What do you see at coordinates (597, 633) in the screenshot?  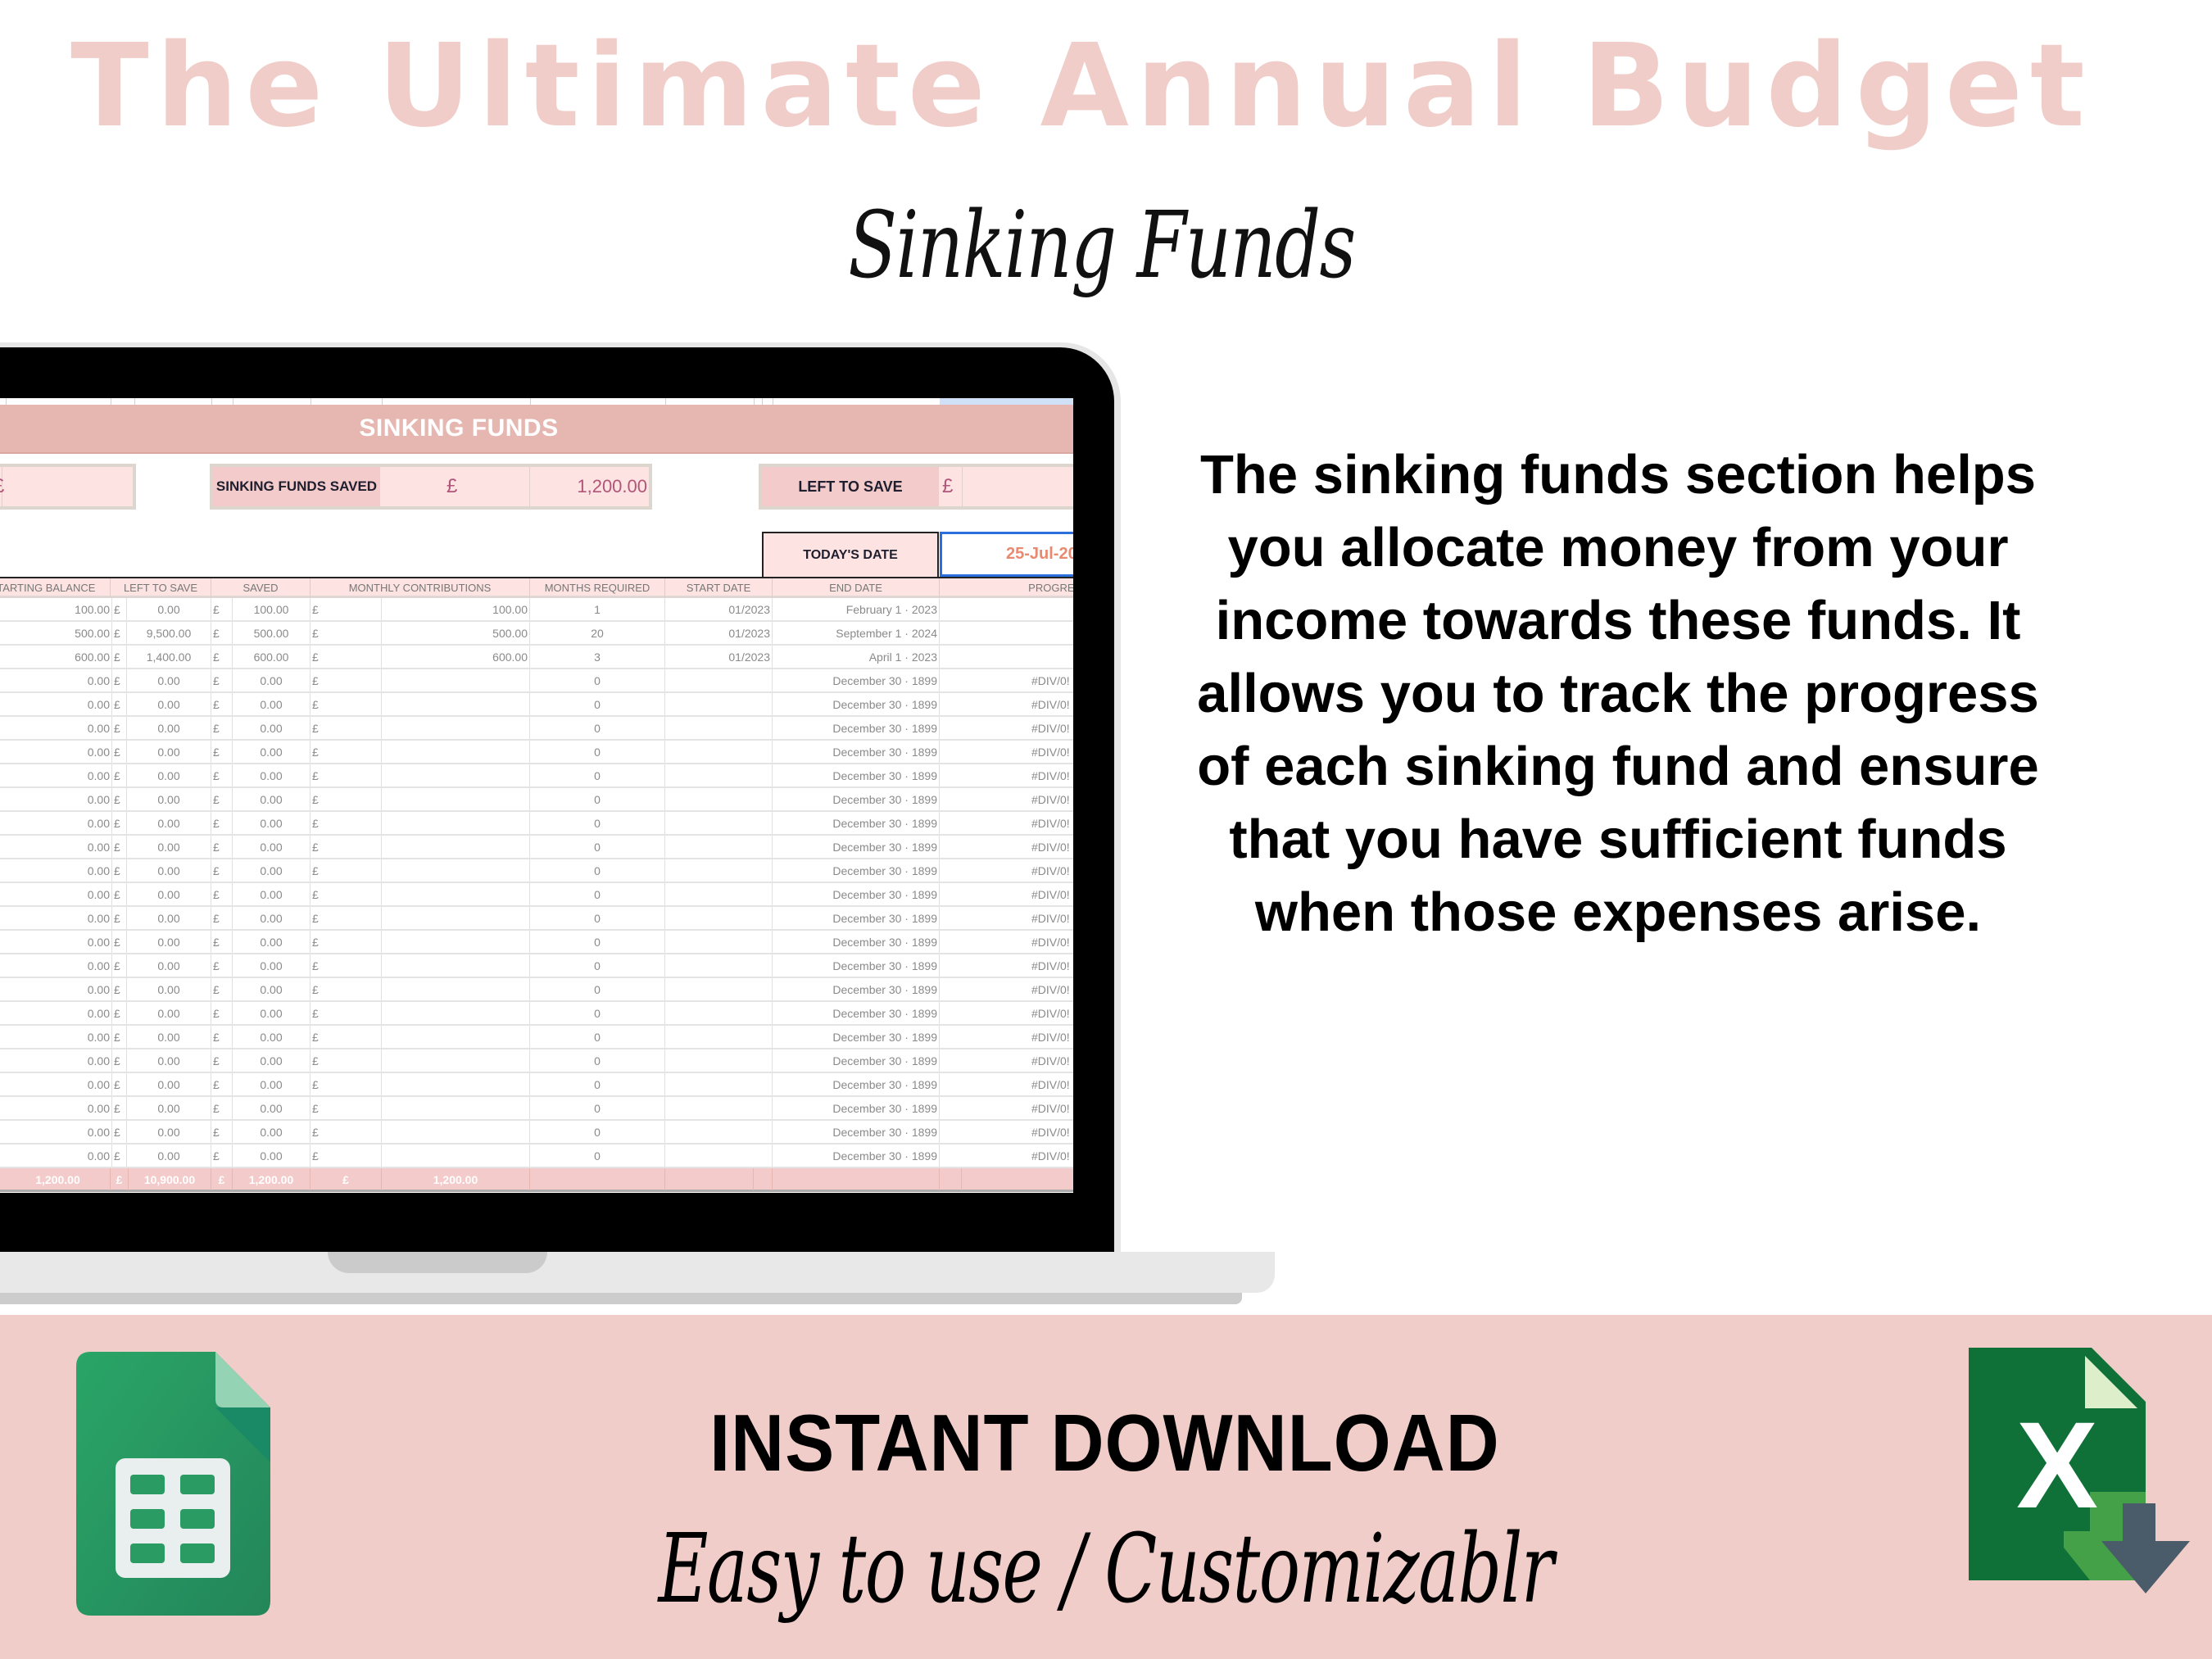 I see `months-required-cell: 20` at bounding box center [597, 633].